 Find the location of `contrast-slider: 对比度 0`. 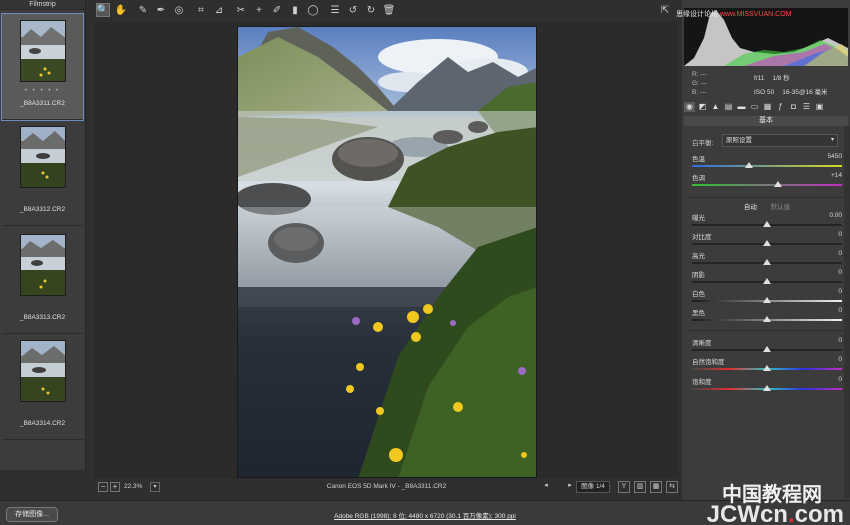

contrast-slider: 对比度 0 is located at coordinates (767, 241).